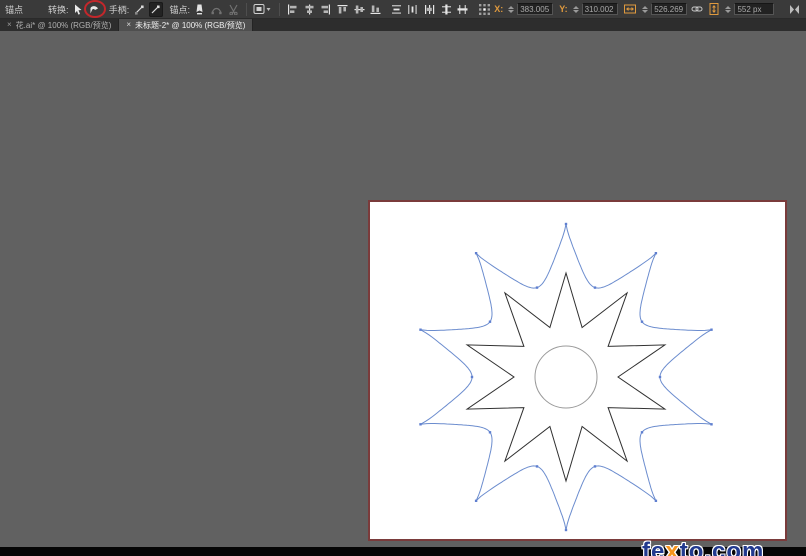  I want to click on tab-hua-ai: × 花.ai* @ 100% (RGB/预览), so click(60, 25).